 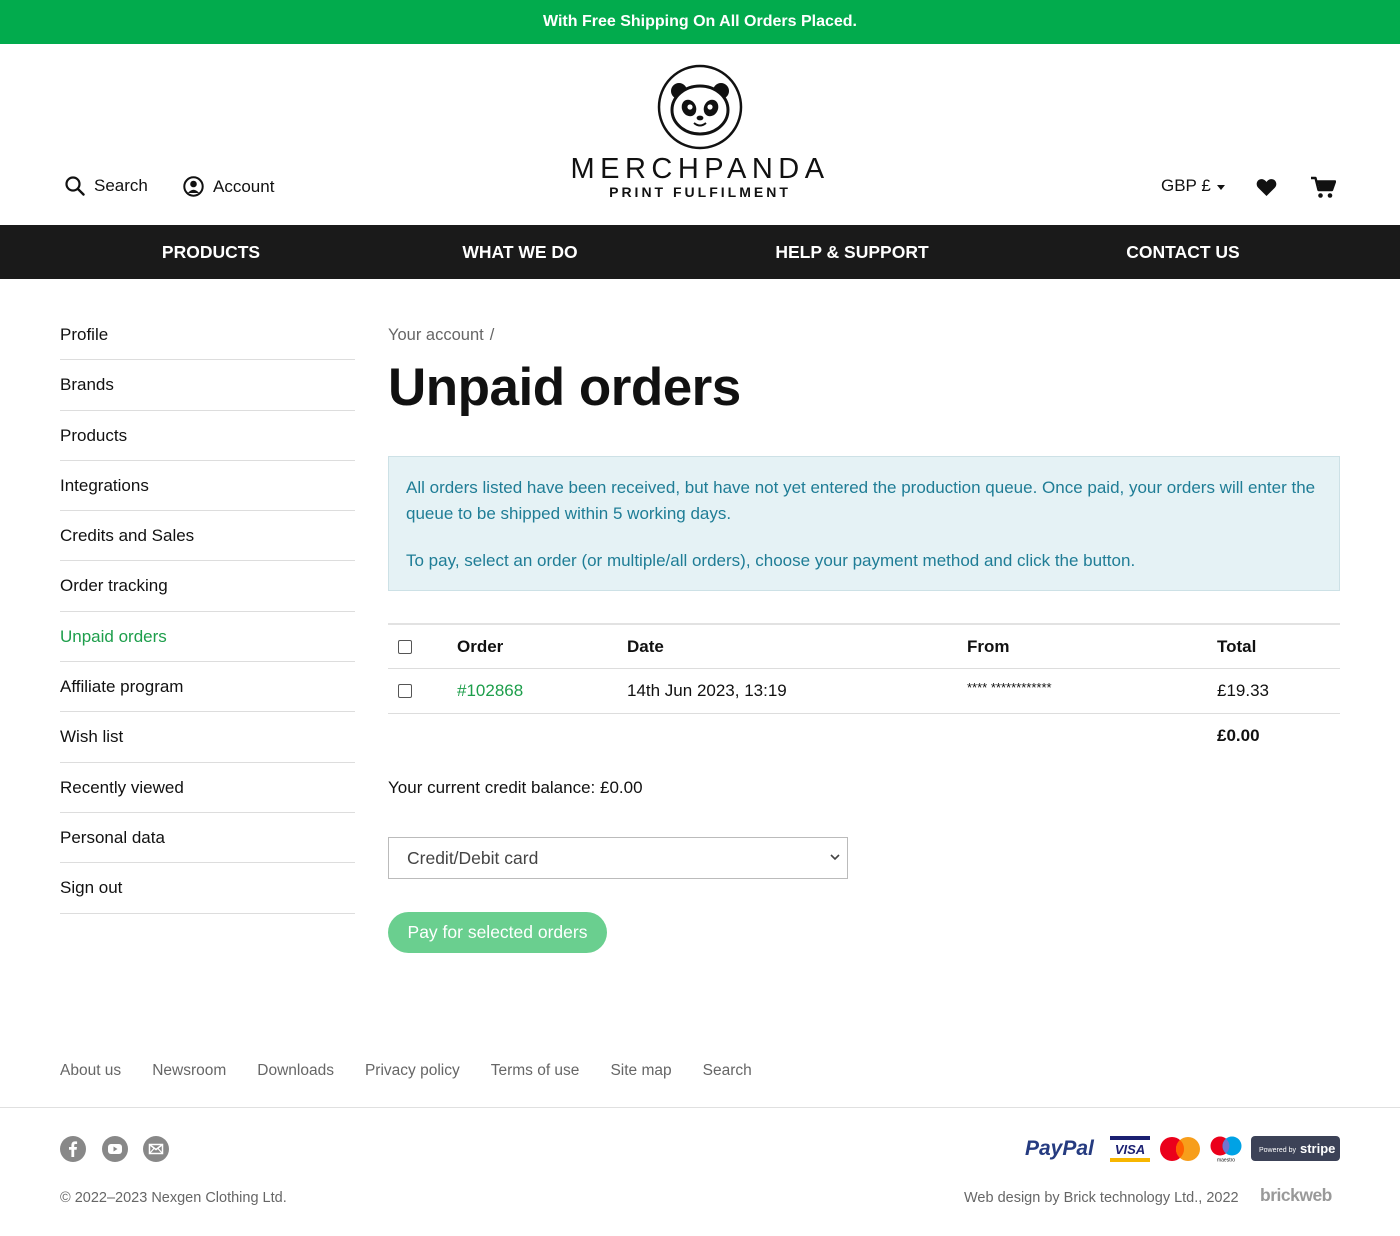 What do you see at coordinates (90, 1071) in the screenshot?
I see `footer-link-about-us: About us` at bounding box center [90, 1071].